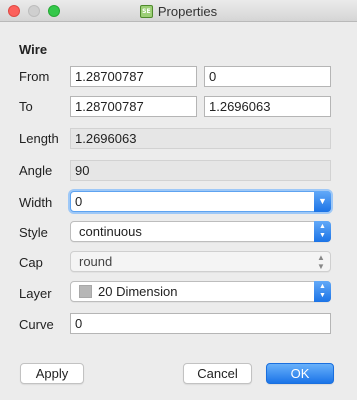 The width and height of the screenshot is (357, 400). What do you see at coordinates (187, 11) in the screenshot?
I see `window-title: Properties` at bounding box center [187, 11].